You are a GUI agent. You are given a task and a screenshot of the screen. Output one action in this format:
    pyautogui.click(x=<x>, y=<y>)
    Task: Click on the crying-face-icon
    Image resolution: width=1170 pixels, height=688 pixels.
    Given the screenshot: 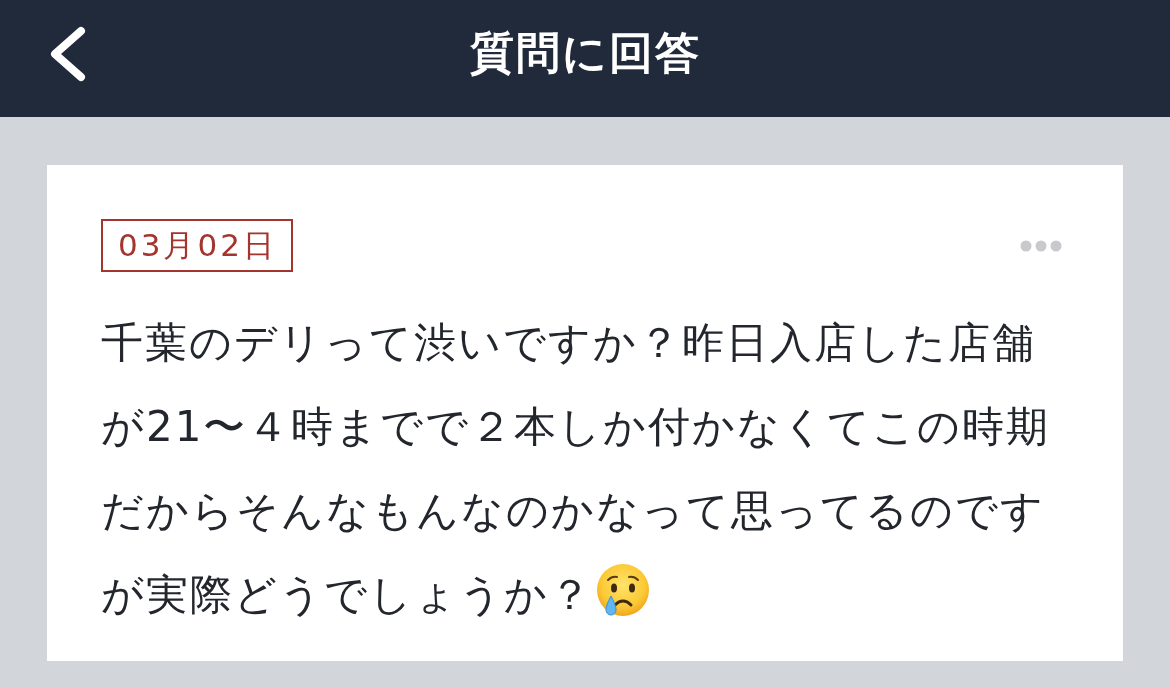 What is the action you would take?
    pyautogui.click(x=623, y=591)
    